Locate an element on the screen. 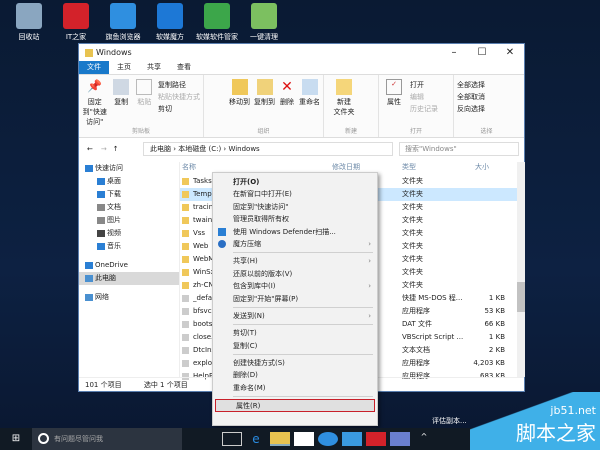 The width and height of the screenshot is (600, 450). menu-item: 打开(O) is located at coordinates (295, 182).